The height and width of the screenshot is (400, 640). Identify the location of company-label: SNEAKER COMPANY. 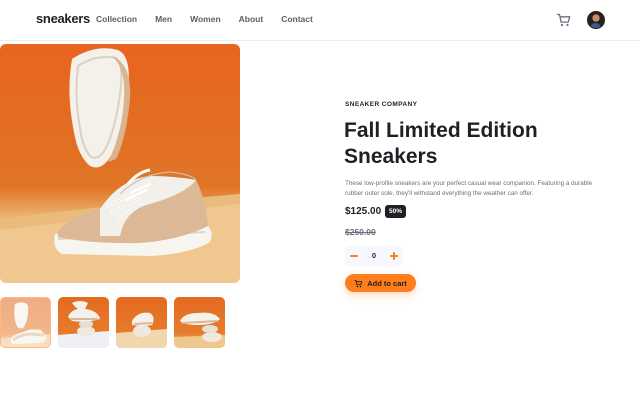
(381, 104).